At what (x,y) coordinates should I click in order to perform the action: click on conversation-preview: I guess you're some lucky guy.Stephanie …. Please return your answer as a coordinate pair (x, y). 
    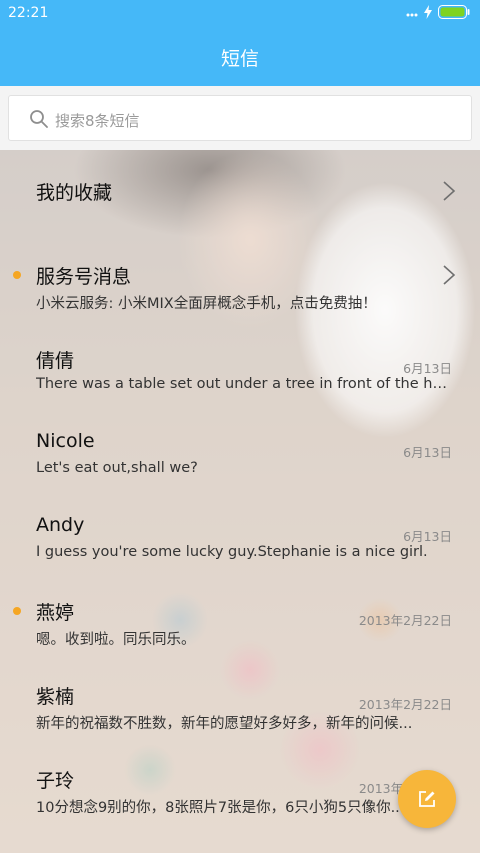
    Looking at the image, I should click on (232, 552).